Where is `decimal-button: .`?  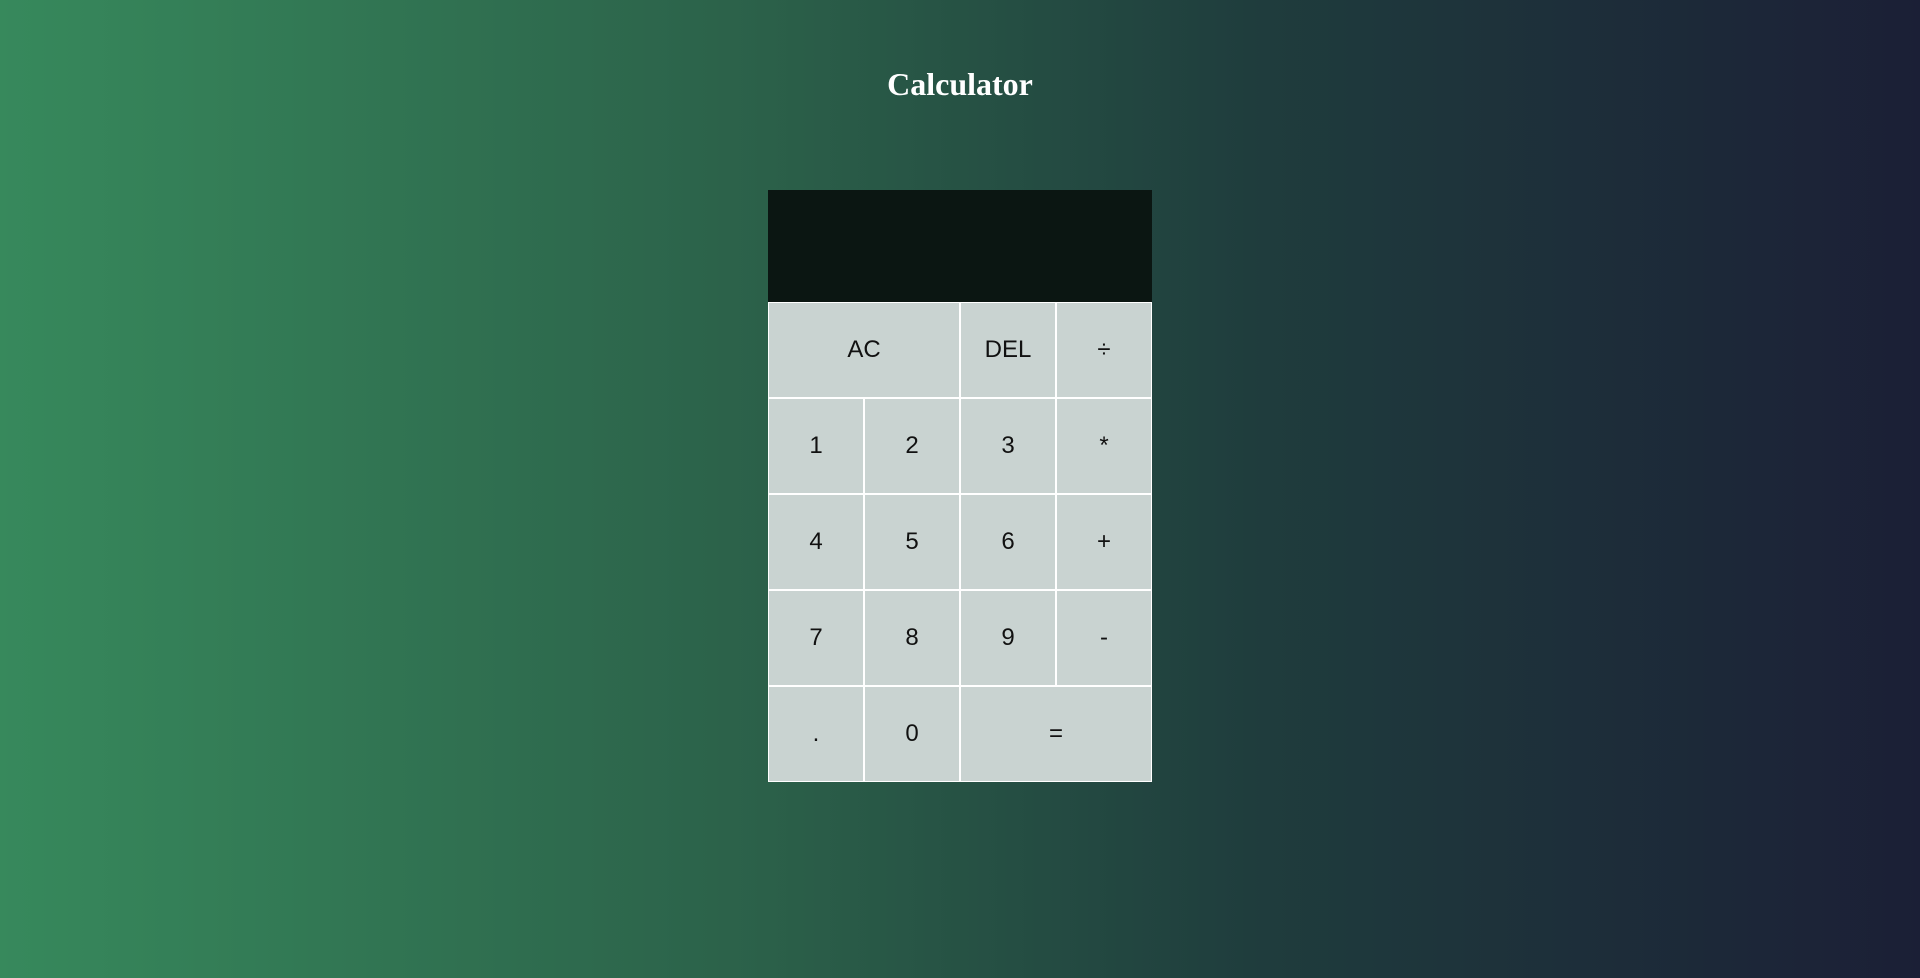
decimal-button: . is located at coordinates (816, 734).